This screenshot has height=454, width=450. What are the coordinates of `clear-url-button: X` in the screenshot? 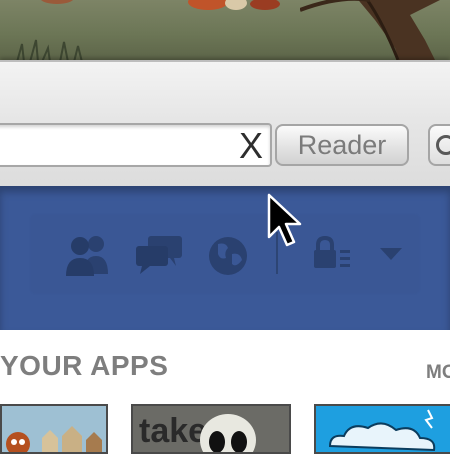 It's located at (251, 146).